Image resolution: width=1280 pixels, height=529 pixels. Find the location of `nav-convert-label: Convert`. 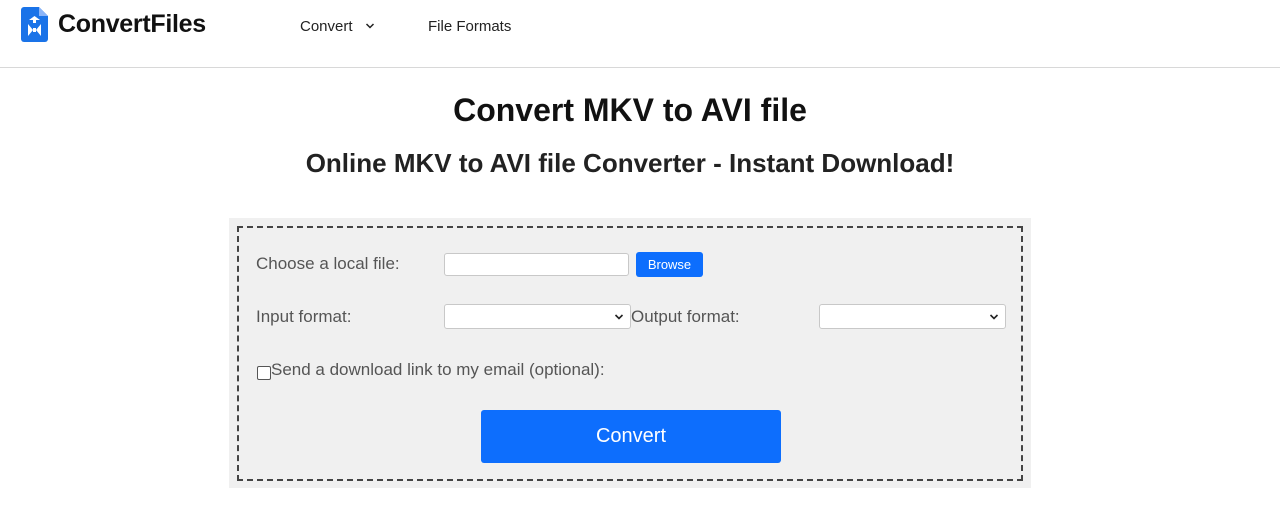

nav-convert-label: Convert is located at coordinates (326, 26).